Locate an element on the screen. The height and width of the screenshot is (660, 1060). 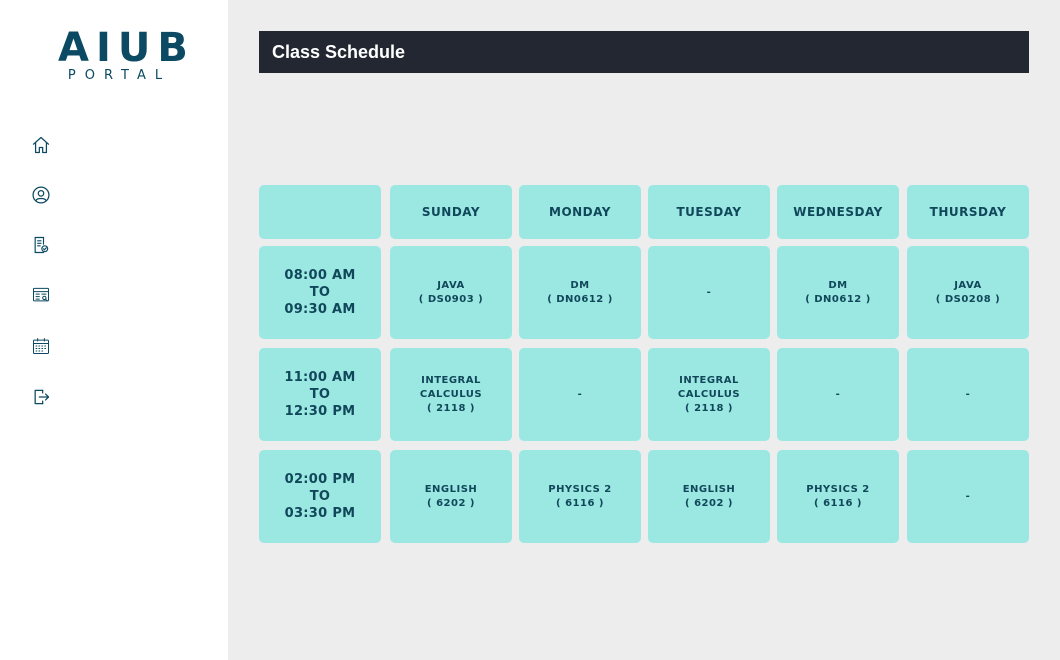
class-cell-text: JAVA ( DS0208 ) is located at coordinates (968, 292).